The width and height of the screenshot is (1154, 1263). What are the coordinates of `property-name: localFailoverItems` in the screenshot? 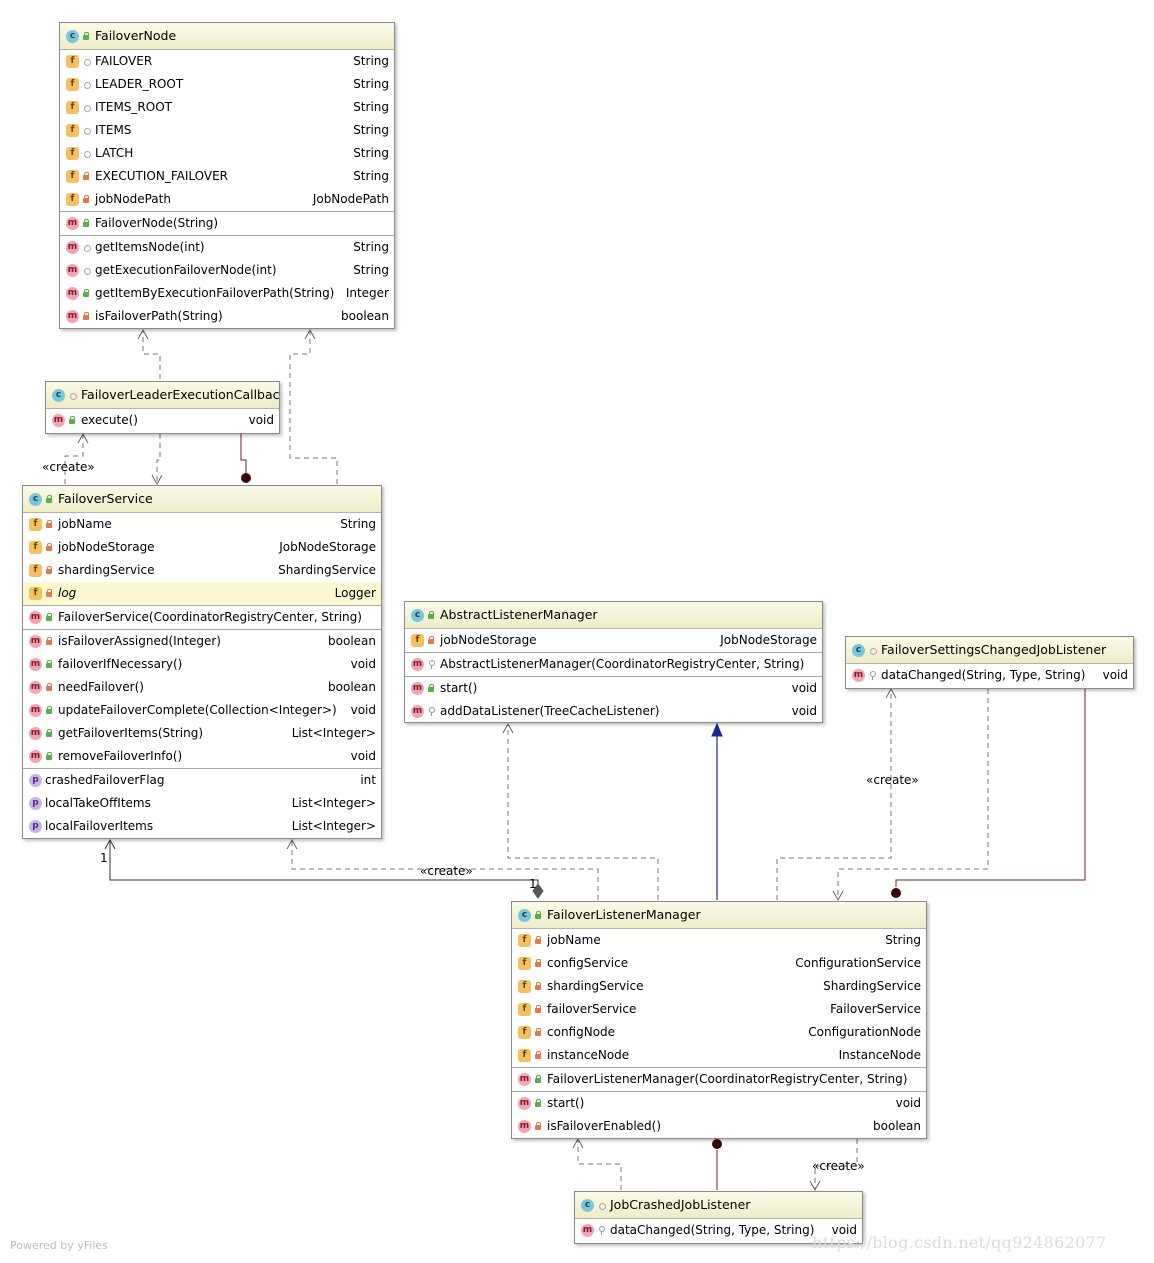 It's located at (99, 826).